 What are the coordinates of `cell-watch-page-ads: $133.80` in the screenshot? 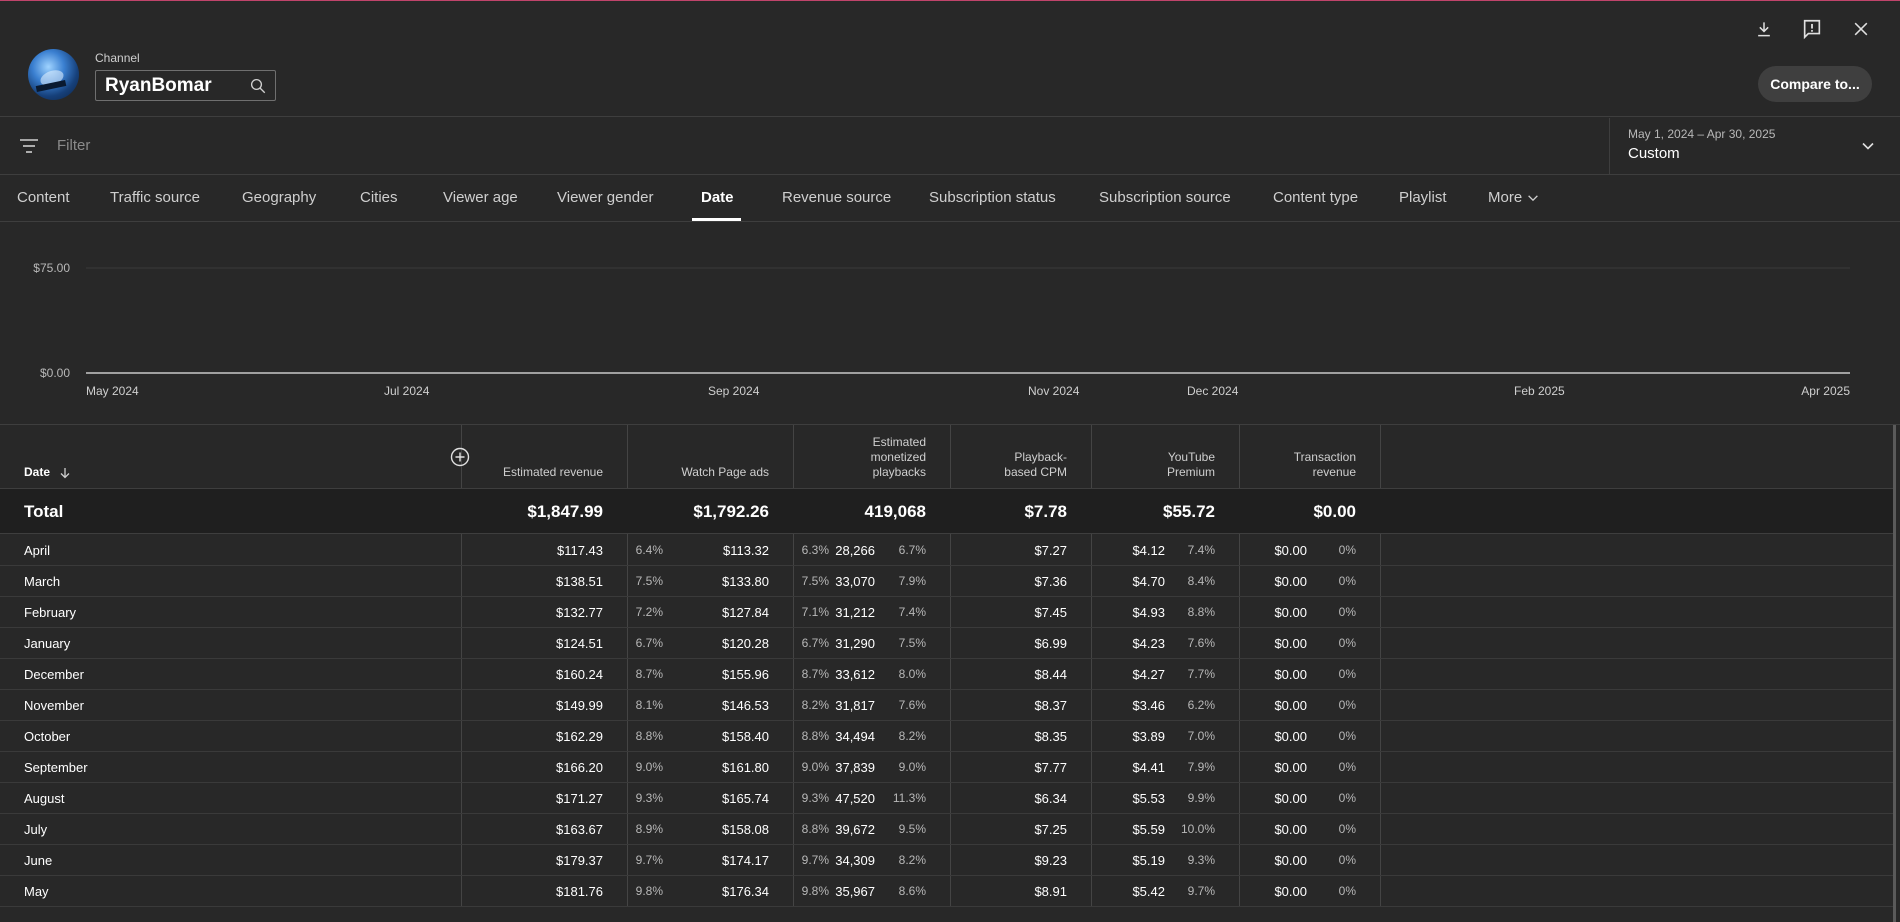 It's located at (745, 581).